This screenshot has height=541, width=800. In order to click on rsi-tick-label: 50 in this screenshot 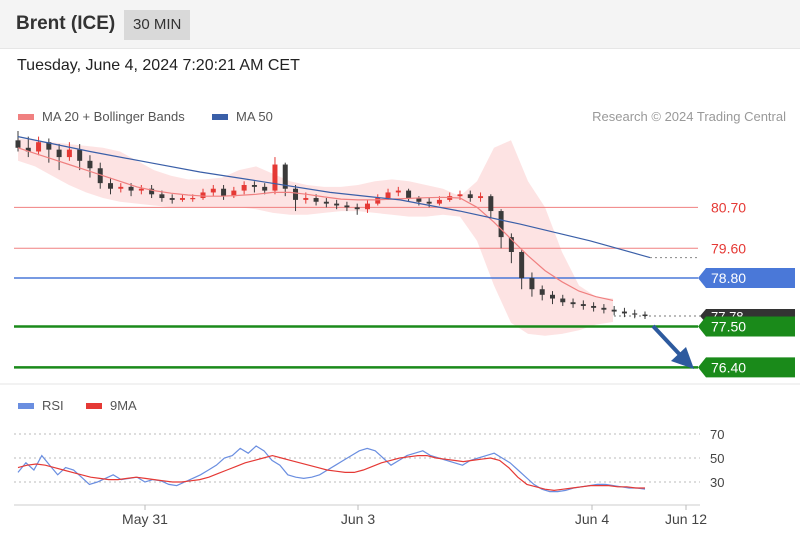, I will do `click(717, 458)`.